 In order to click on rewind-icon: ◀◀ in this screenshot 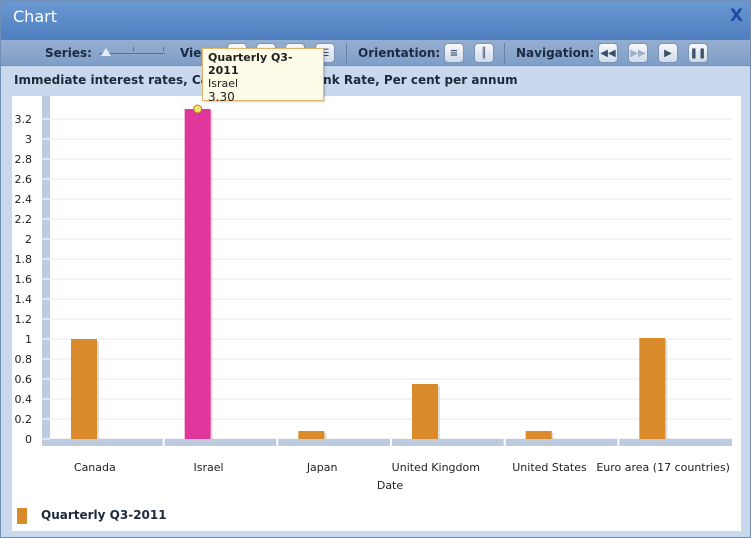, I will do `click(608, 53)`.